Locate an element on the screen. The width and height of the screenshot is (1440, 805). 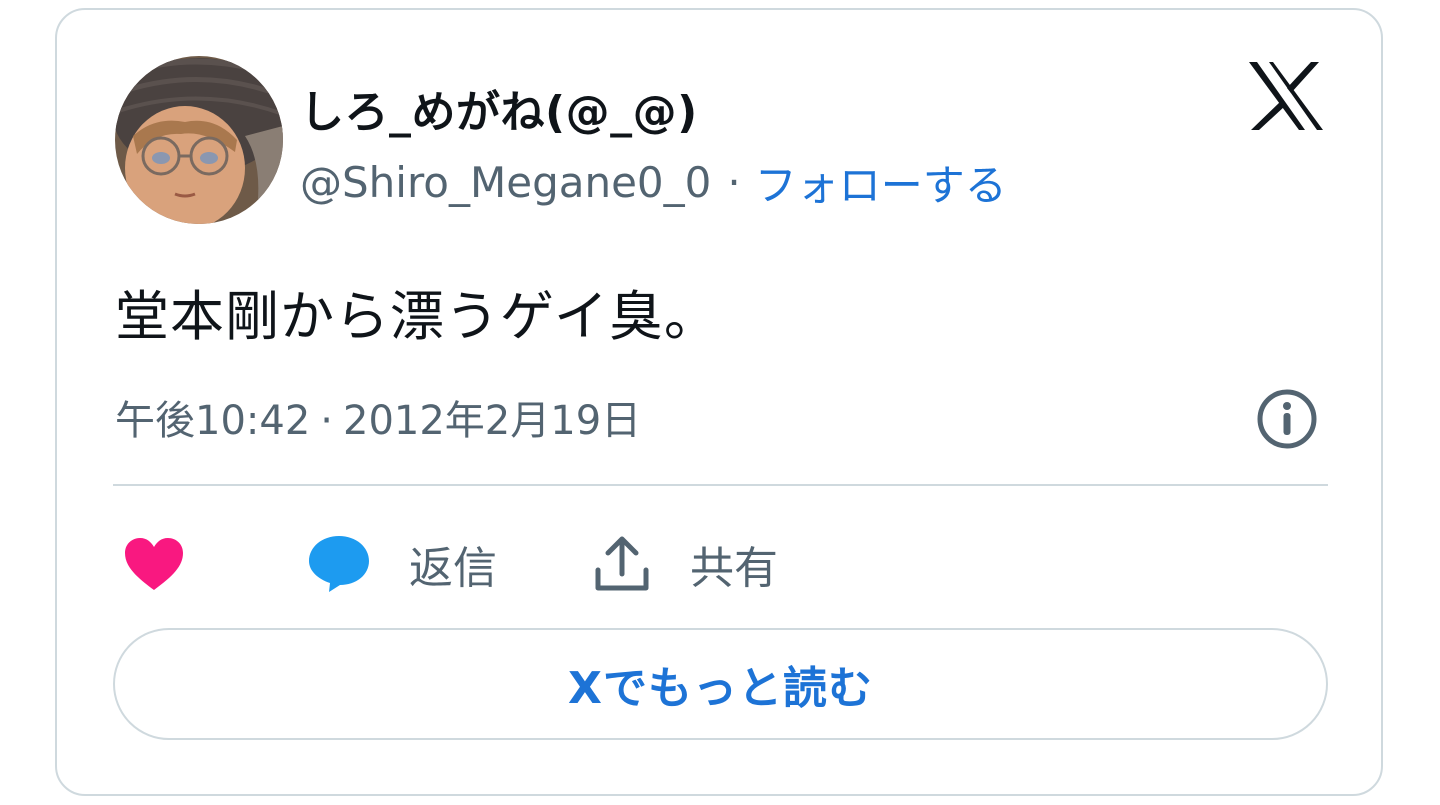
author-display-name: しろ_めがね(@_@) is located at coordinates (499, 108).